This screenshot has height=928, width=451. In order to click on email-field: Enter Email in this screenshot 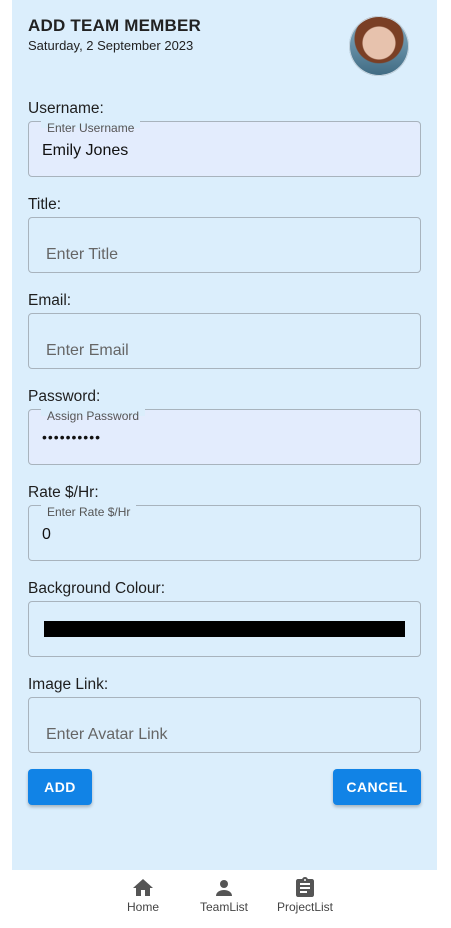, I will do `click(224, 341)`.